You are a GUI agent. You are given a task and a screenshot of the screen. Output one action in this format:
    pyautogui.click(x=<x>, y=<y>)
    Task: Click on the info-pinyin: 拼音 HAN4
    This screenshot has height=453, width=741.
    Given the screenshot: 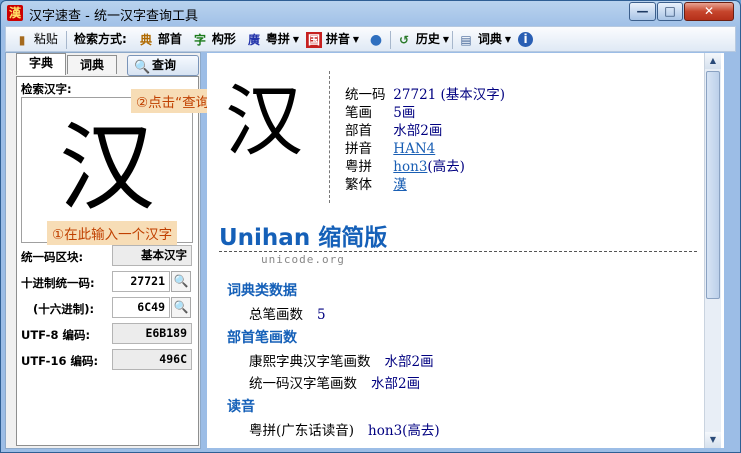 What is the action you would take?
    pyautogui.click(x=390, y=149)
    